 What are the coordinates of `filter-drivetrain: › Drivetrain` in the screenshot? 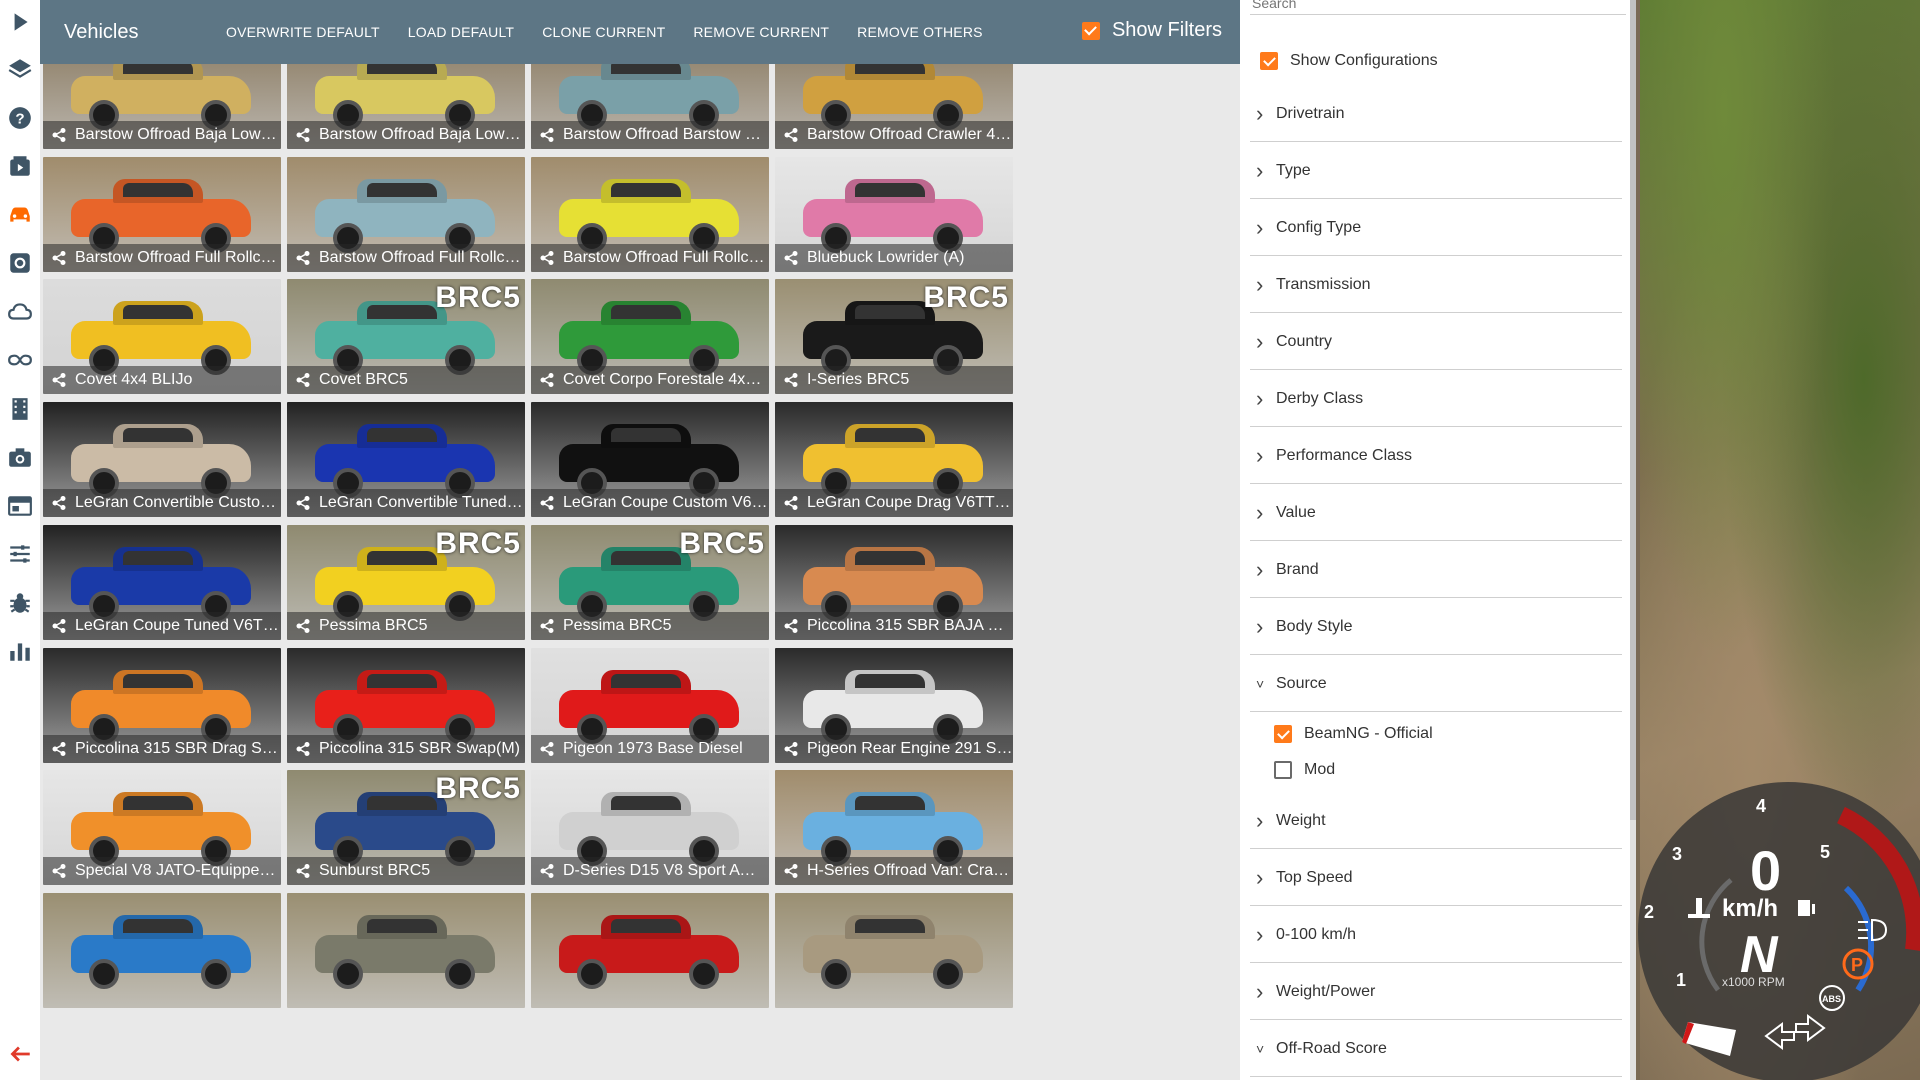 It's located at (1436, 114).